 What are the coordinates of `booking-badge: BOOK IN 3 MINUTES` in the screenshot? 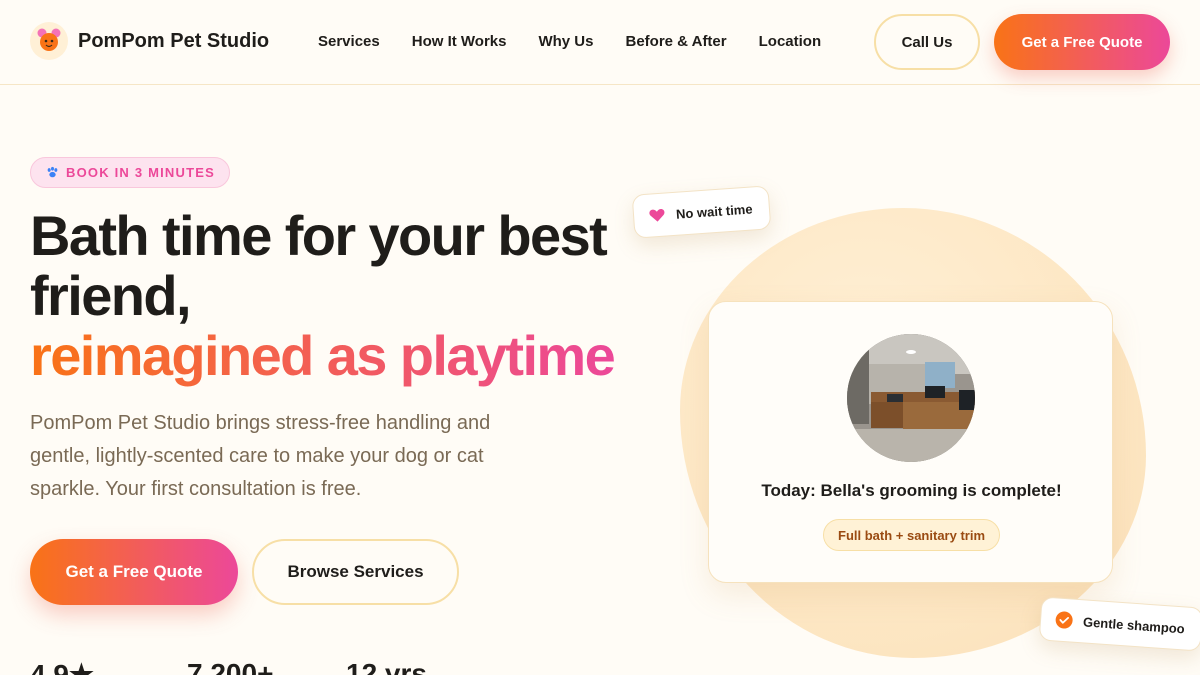 It's located at (130, 172).